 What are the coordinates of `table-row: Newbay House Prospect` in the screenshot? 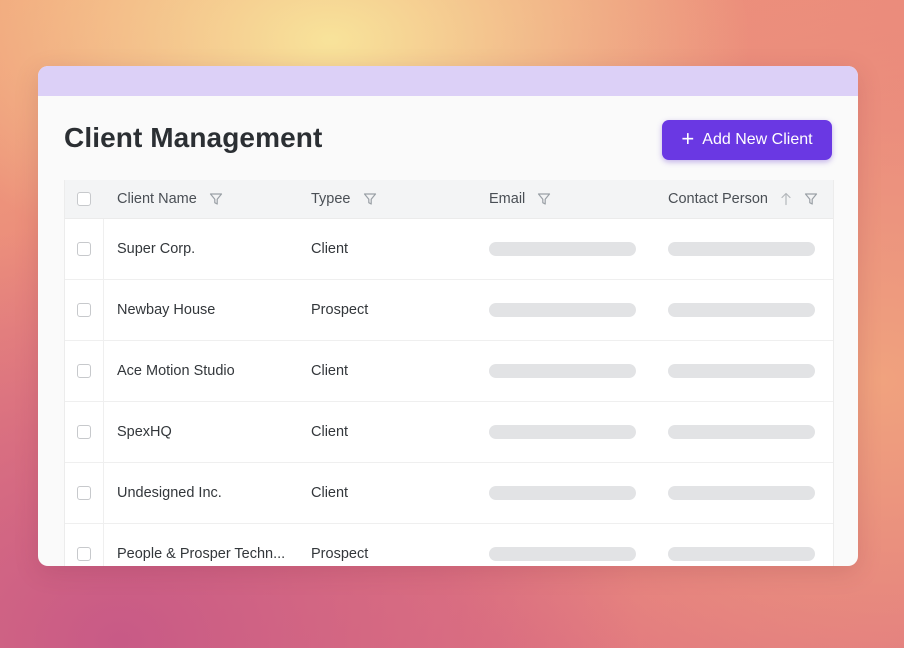 It's located at (449, 310).